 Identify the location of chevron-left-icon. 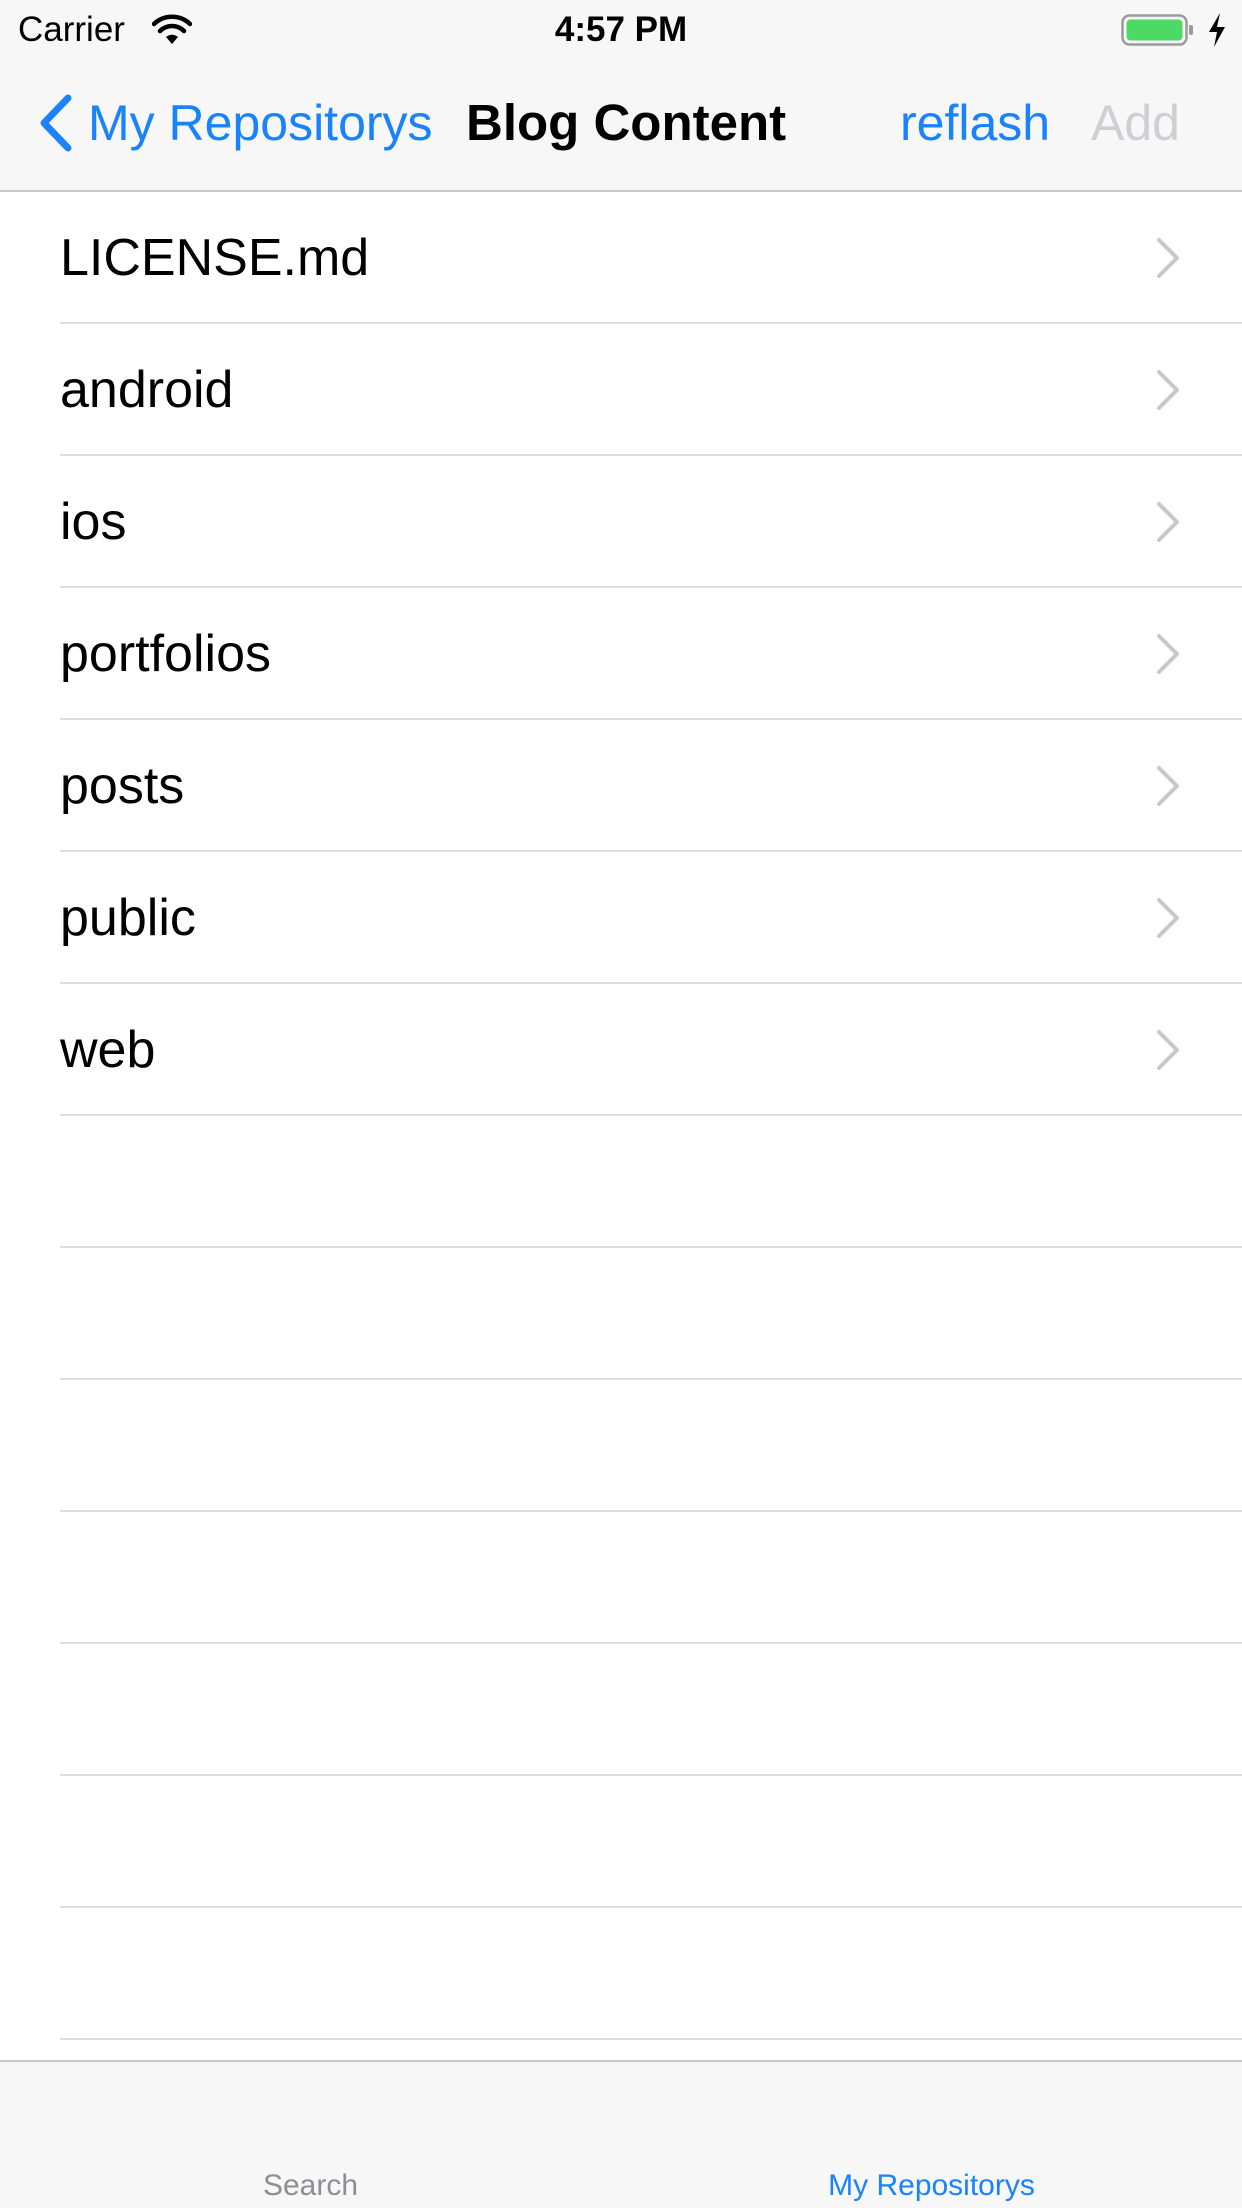
(56, 123).